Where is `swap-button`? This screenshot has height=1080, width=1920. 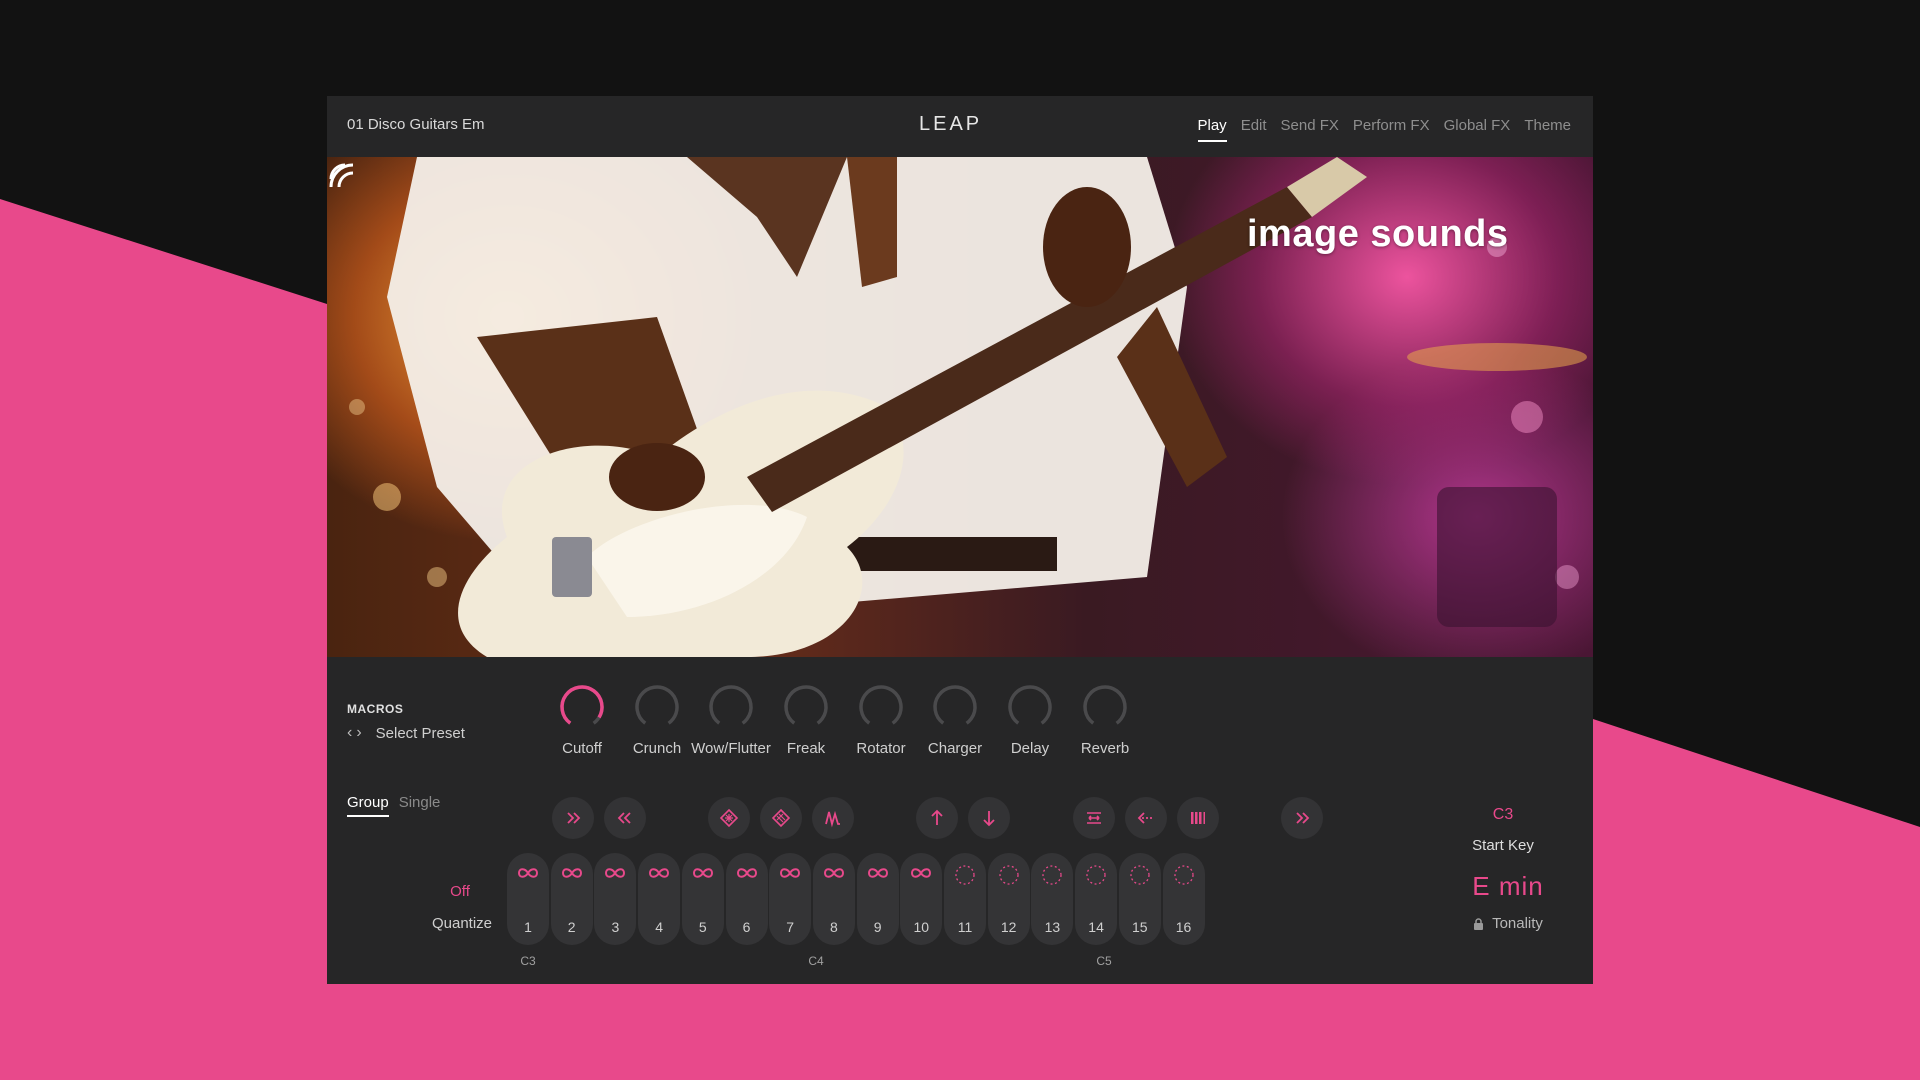
swap-button is located at coordinates (1094, 818).